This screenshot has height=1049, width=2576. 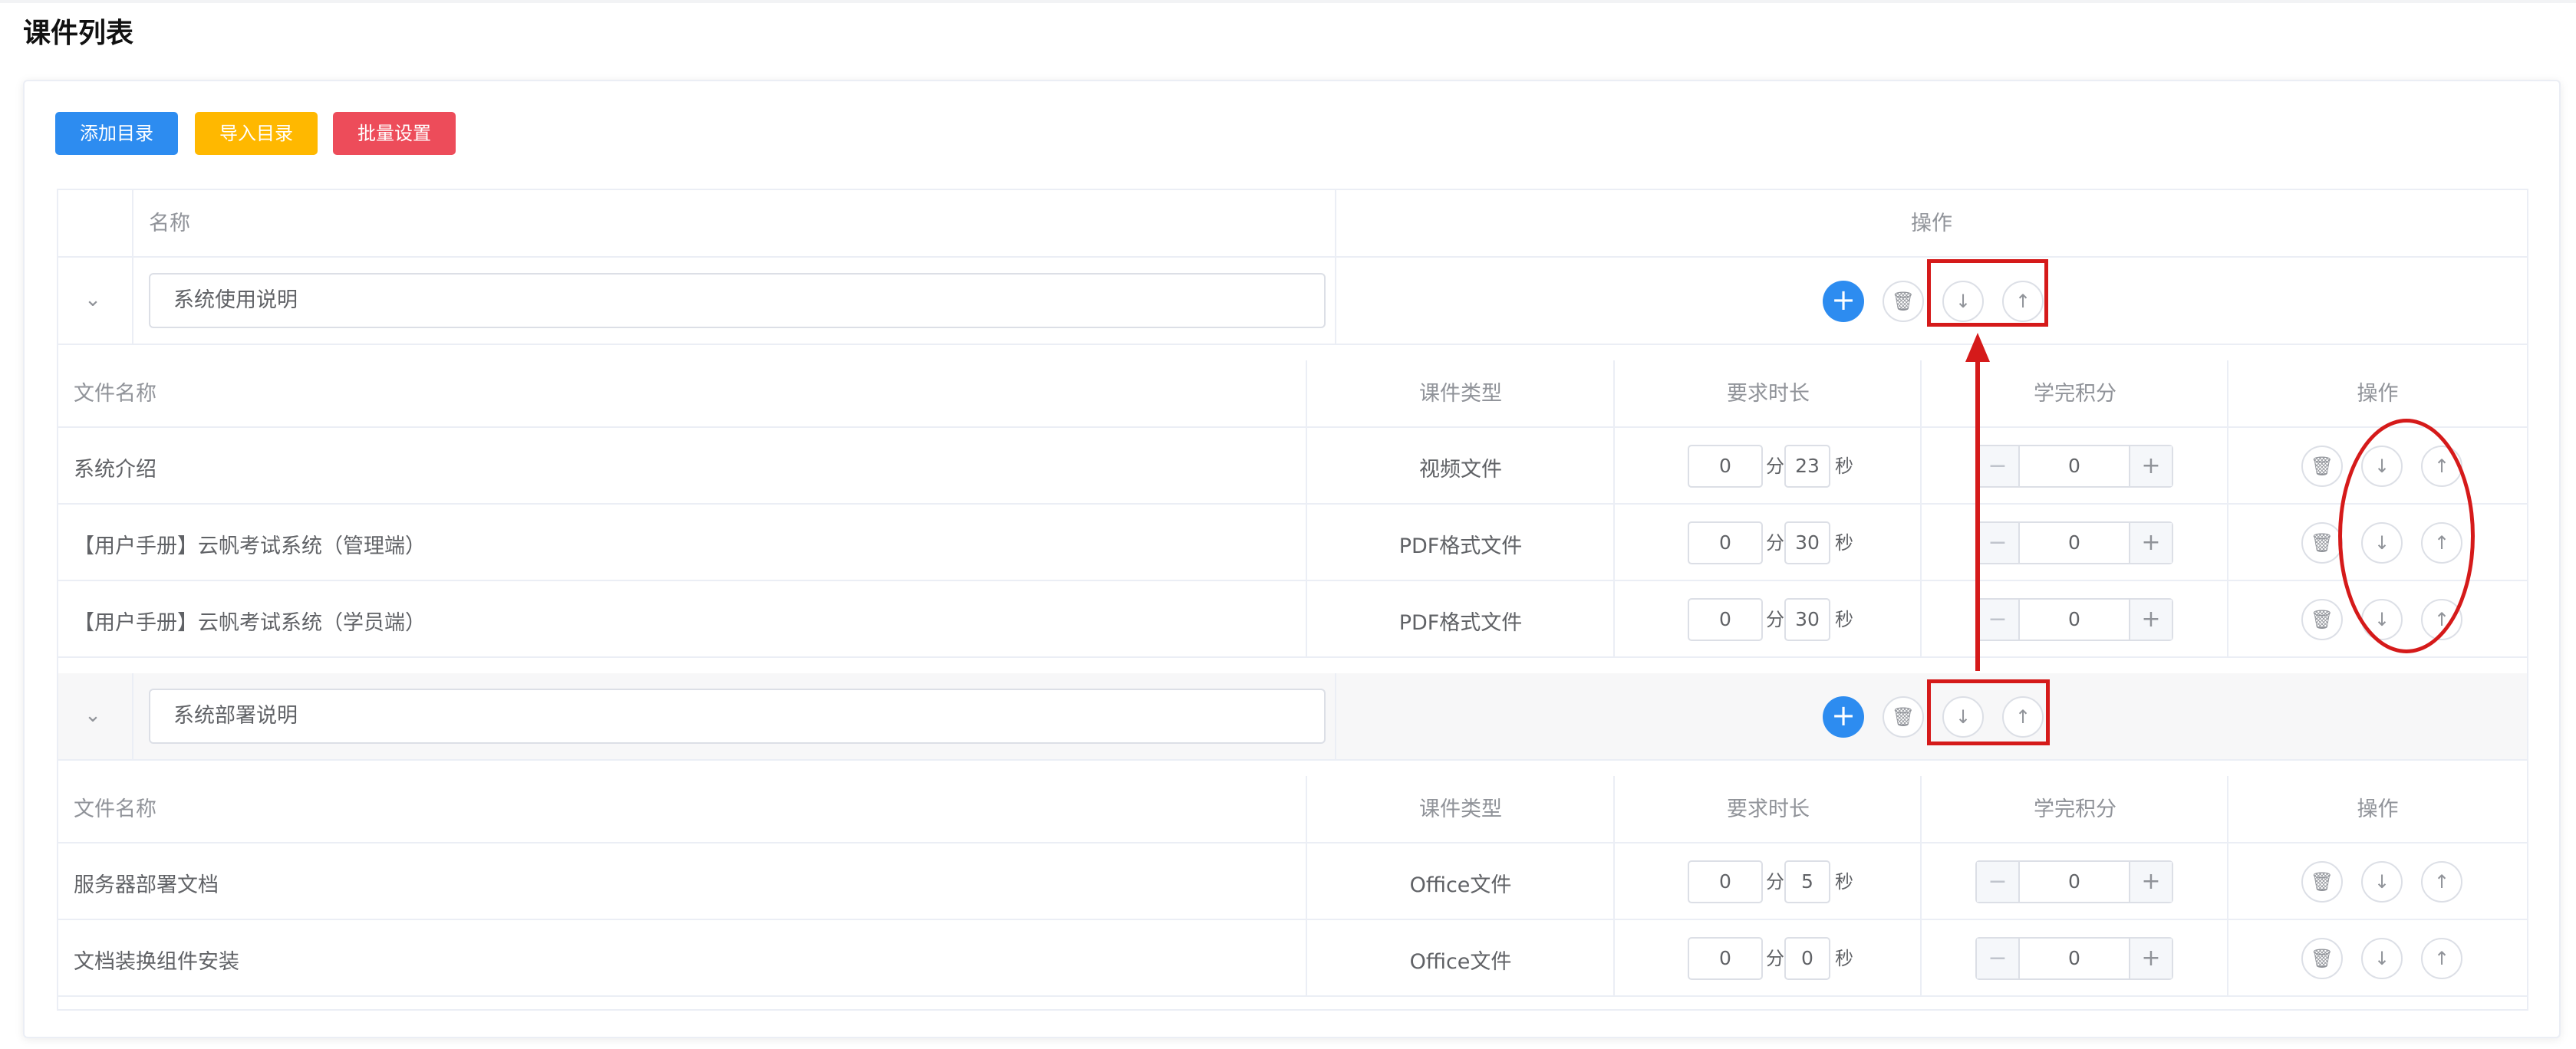 I want to click on annotation-box-bottom, so click(x=1988, y=712).